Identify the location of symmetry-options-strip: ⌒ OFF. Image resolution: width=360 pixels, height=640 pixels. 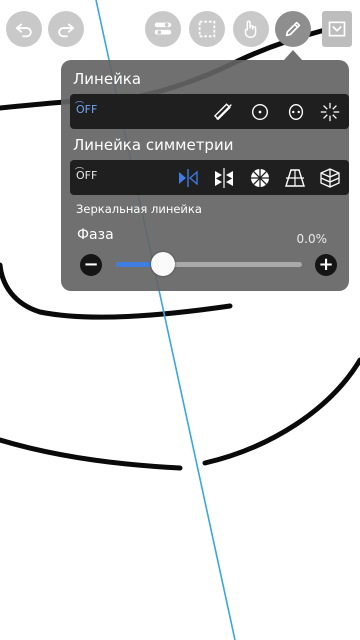
(209, 177).